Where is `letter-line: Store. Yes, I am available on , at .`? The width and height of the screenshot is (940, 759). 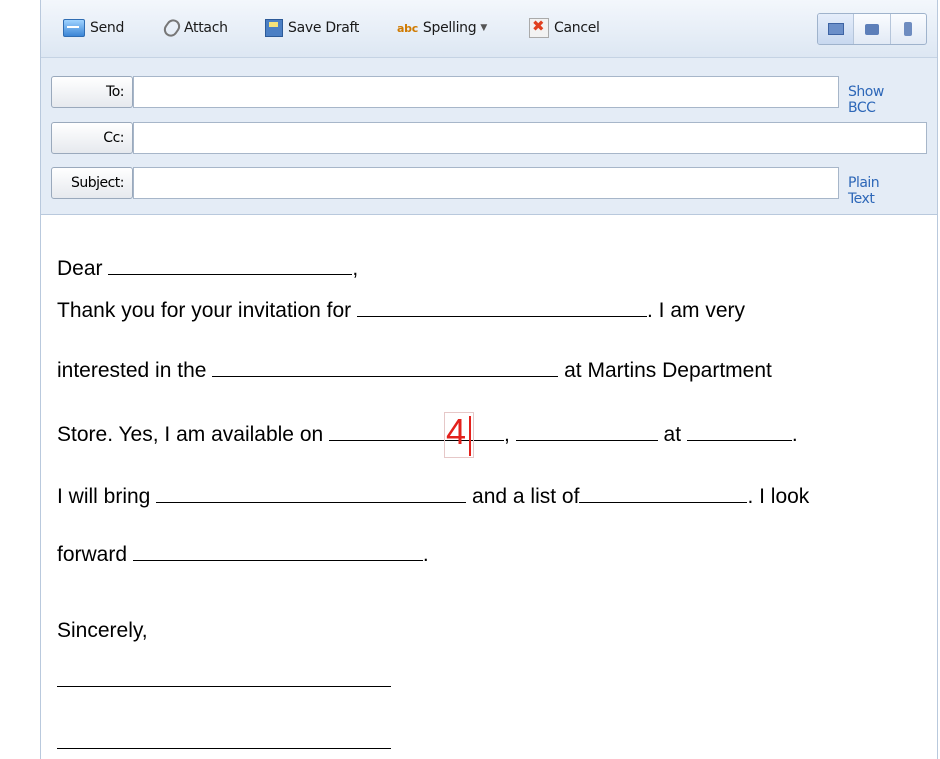
letter-line: Store. Yes, I am available on , at . is located at coordinates (427, 434).